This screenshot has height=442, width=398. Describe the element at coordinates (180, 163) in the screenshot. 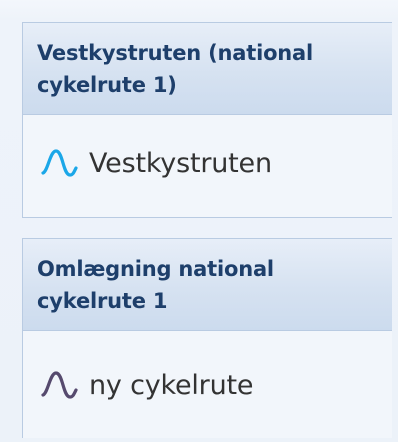

I see `legend-label: Vestkystruten` at that location.